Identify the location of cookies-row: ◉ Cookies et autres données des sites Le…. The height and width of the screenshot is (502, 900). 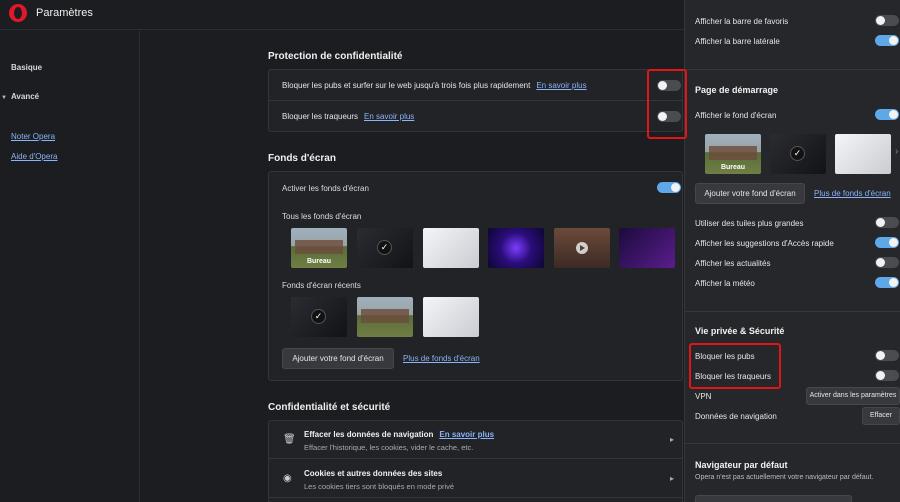
(475, 479).